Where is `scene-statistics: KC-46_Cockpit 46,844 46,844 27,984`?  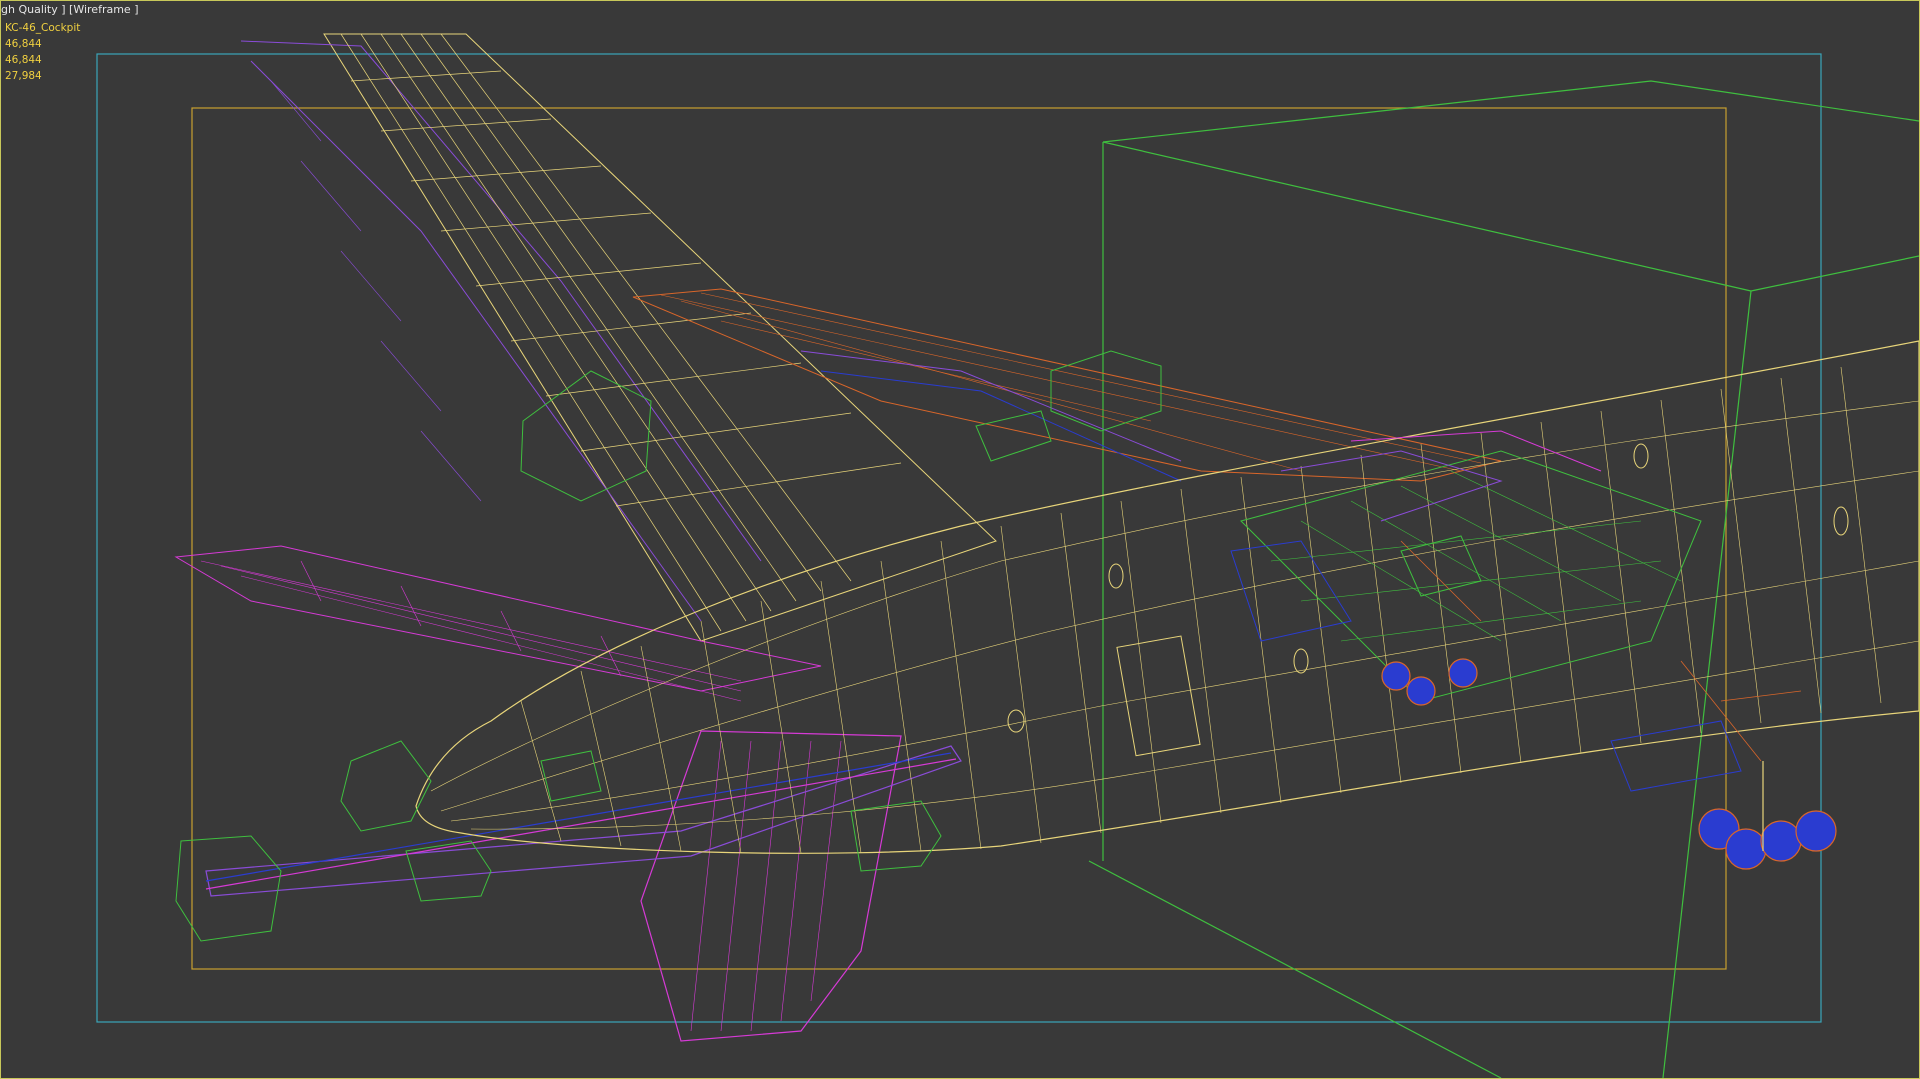
scene-statistics: KC-46_Cockpit 46,844 46,844 27,984 is located at coordinates (42, 52).